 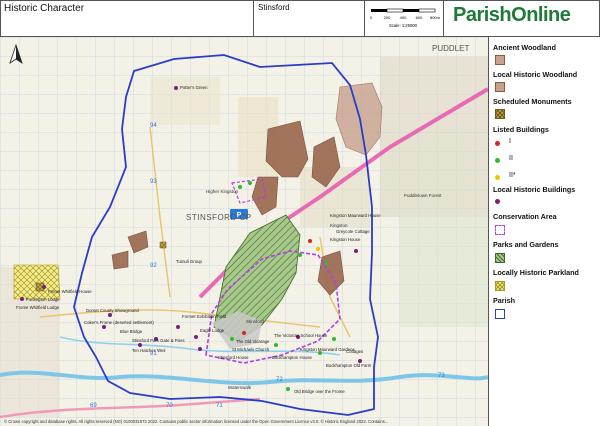 What do you see at coordinates (497, 201) in the screenshot?
I see `legend-dot-local-historic` at bounding box center [497, 201].